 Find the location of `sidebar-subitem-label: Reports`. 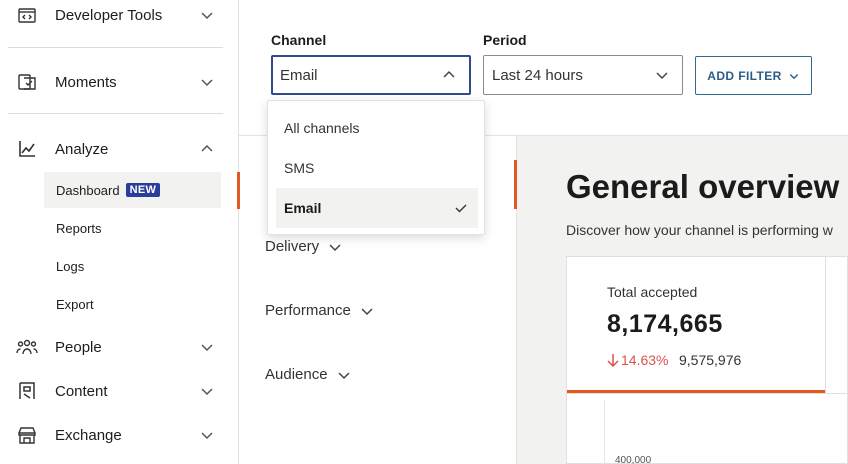

sidebar-subitem-label: Reports is located at coordinates (79, 228).